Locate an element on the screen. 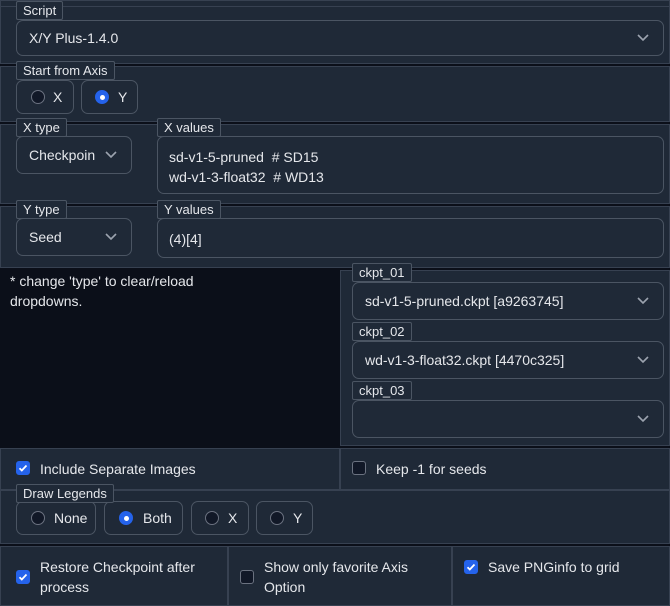 The image size is (670, 606). include-separate-checkbox: Include Separate Images is located at coordinates (116, 469).